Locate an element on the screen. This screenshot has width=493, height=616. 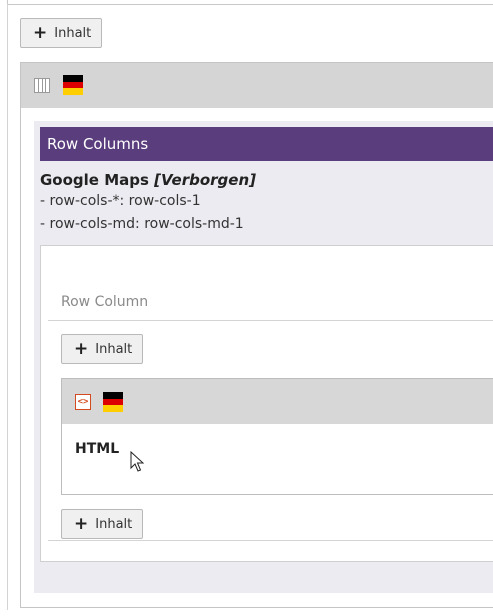
property-line: - row-cols-md: row-cols-md-1 is located at coordinates (142, 224).